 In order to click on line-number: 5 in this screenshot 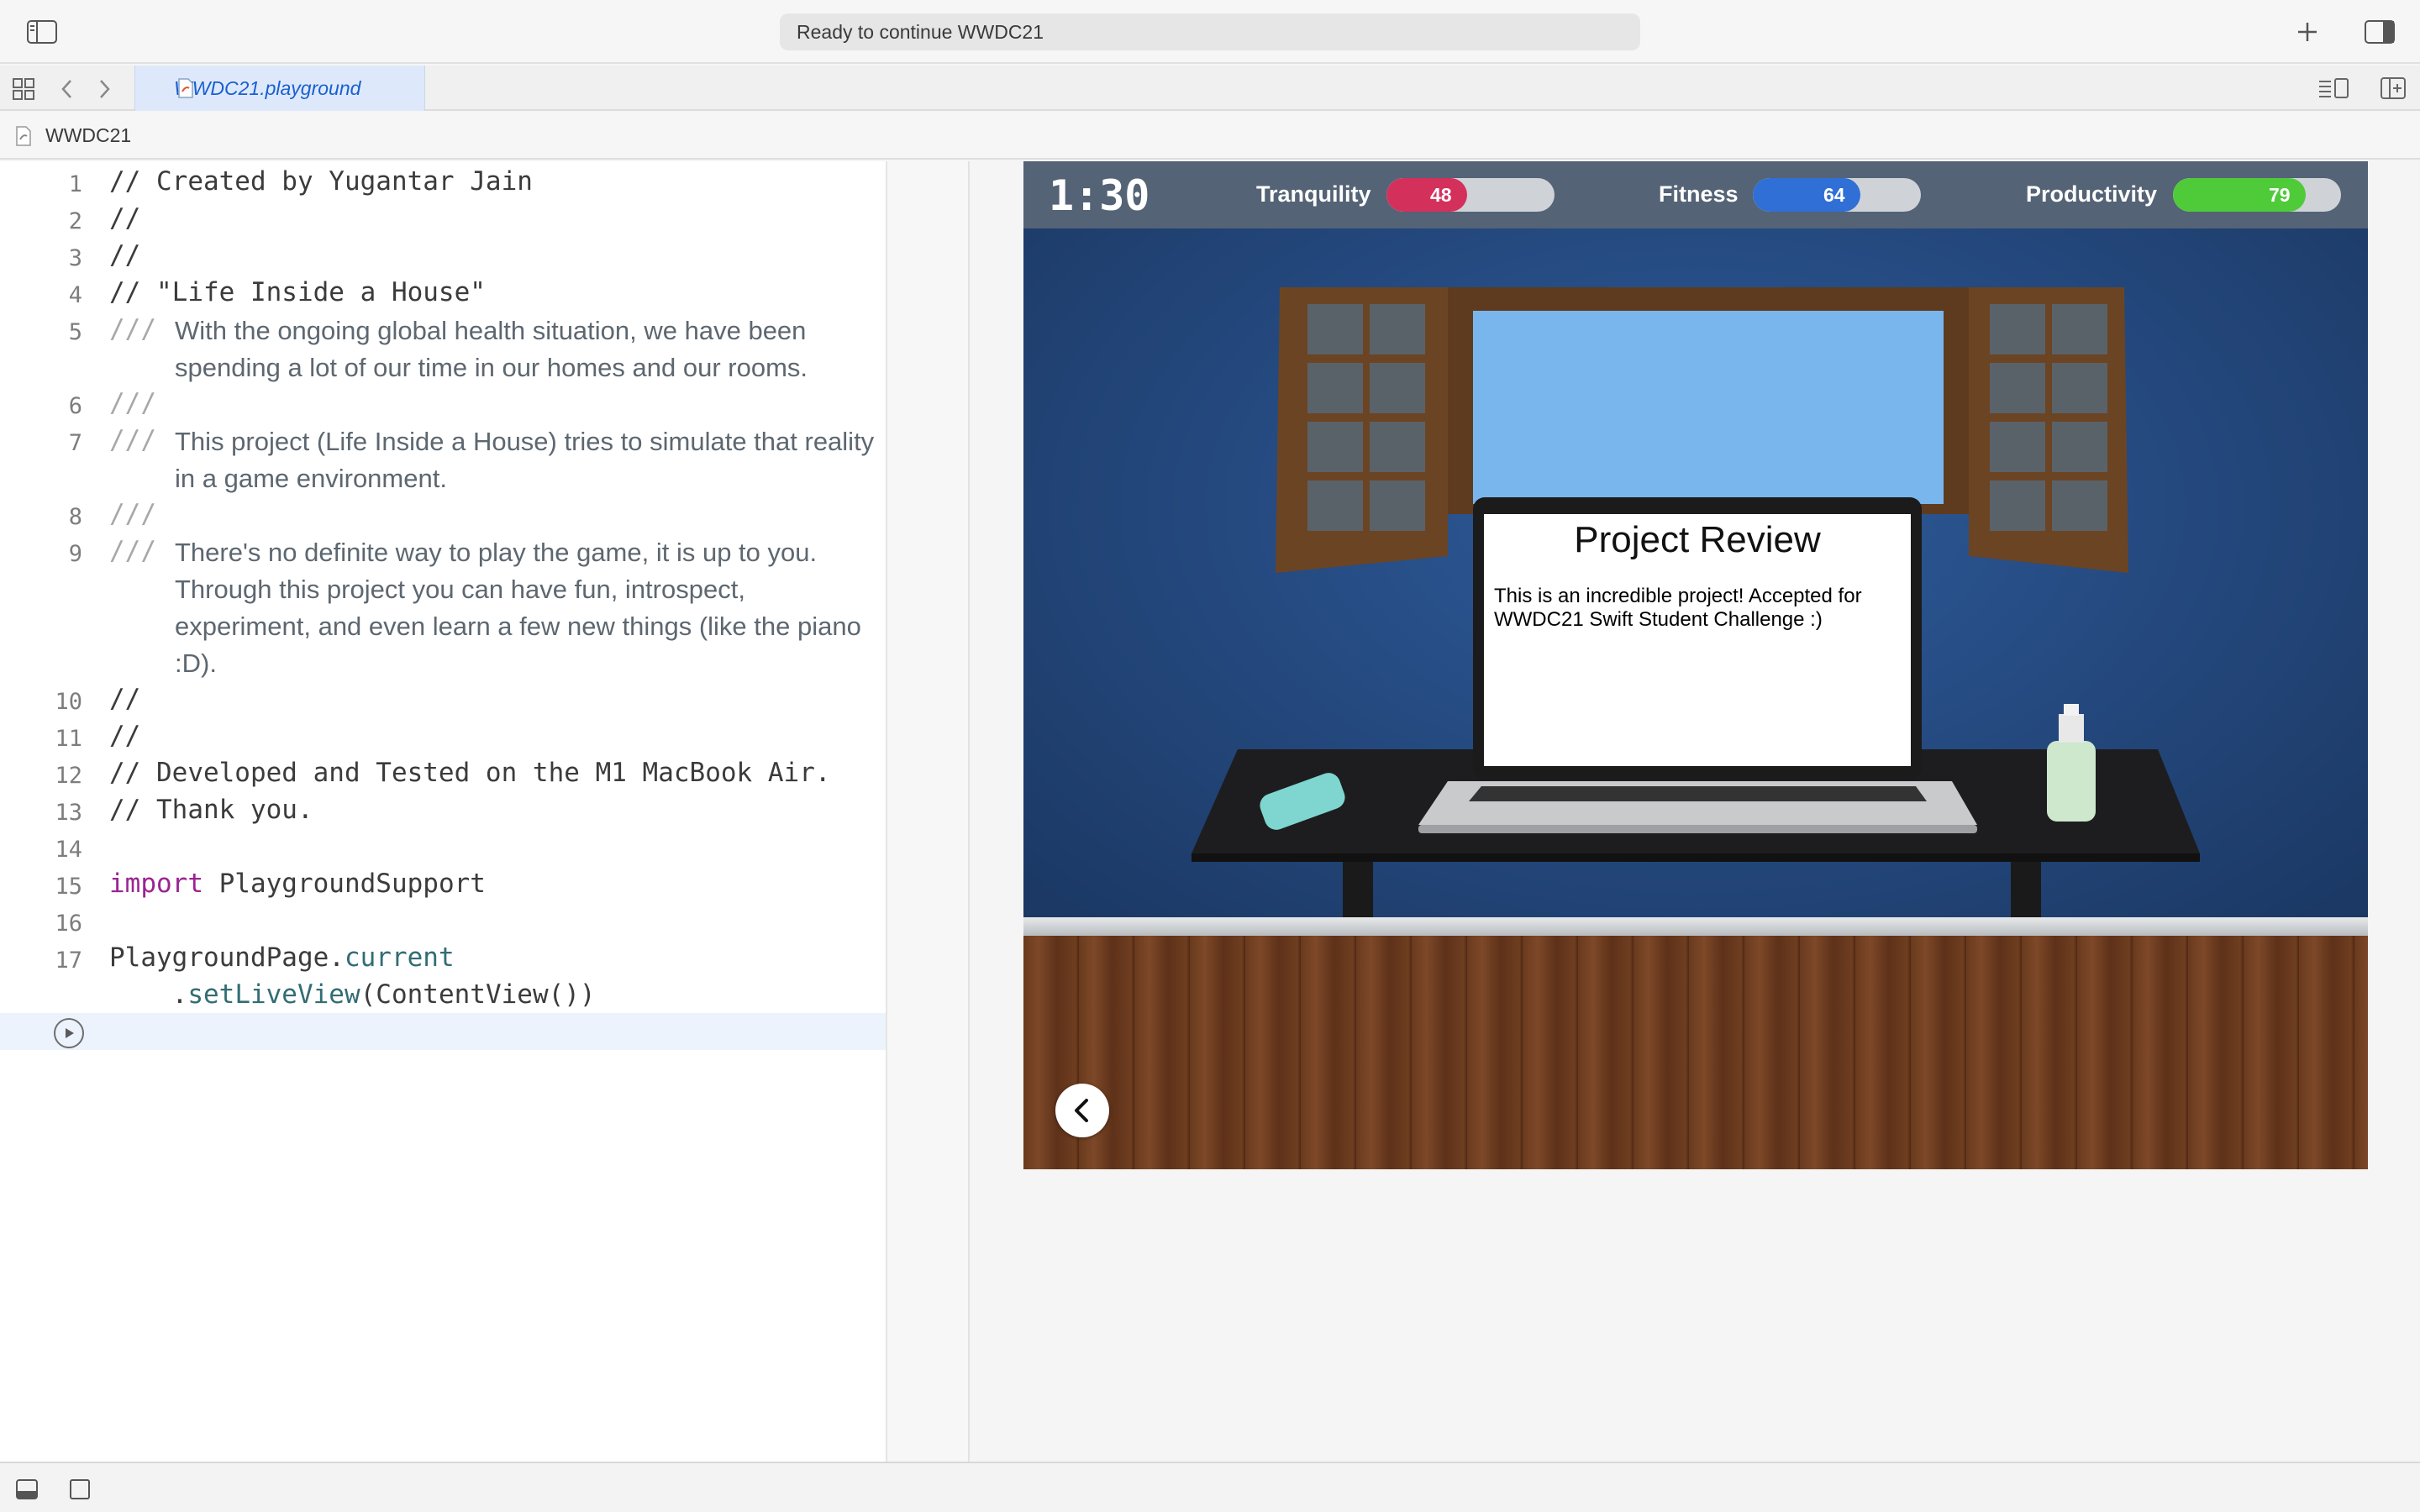, I will do `click(75, 332)`.